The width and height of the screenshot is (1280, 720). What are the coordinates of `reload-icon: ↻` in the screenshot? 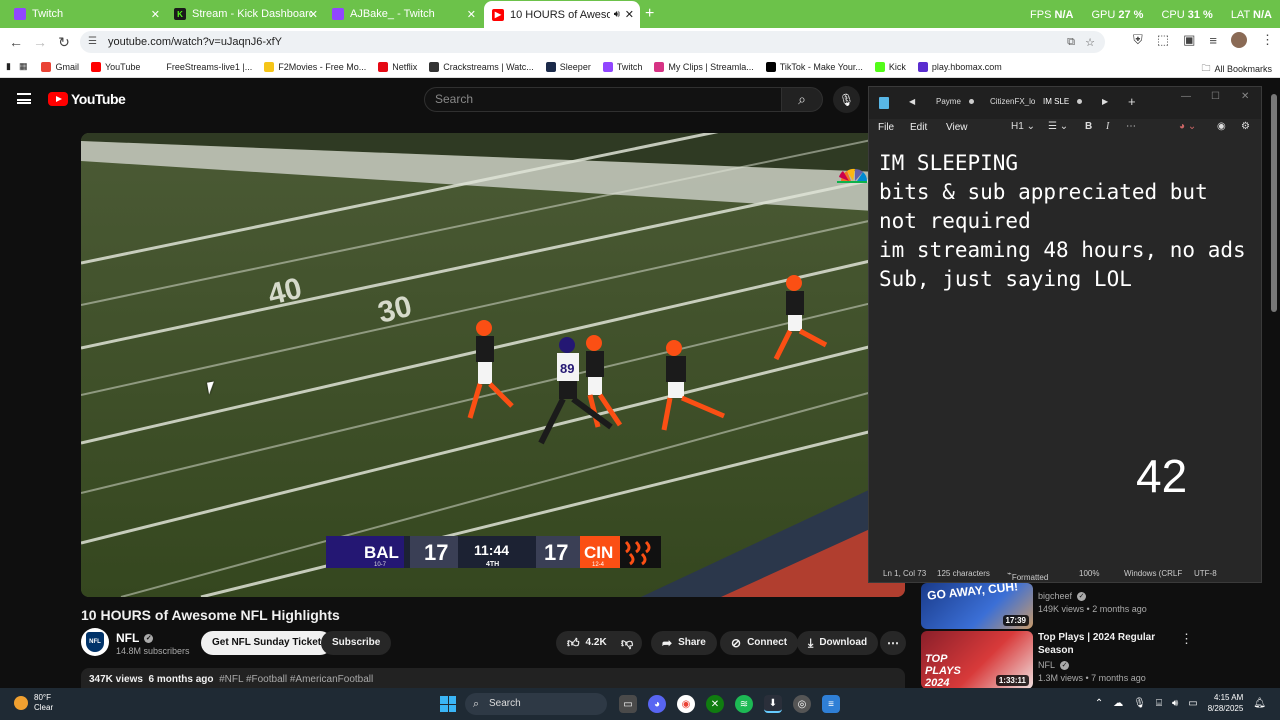 It's located at (64, 42).